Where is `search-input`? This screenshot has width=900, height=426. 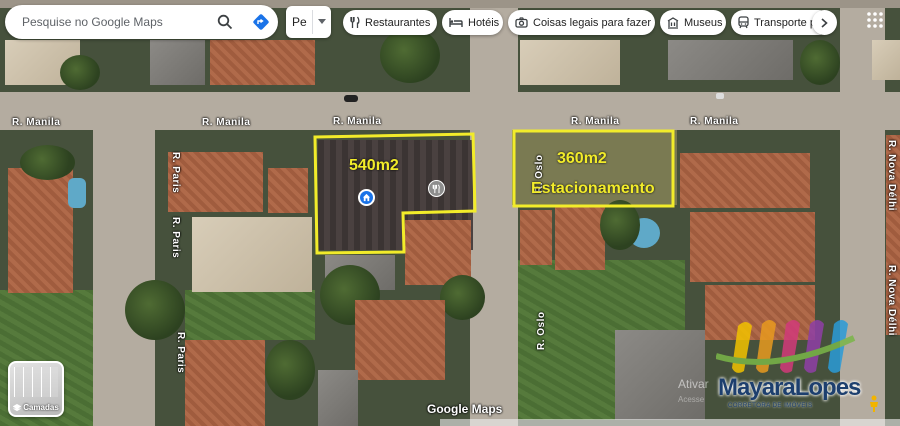
search-input is located at coordinates (112, 22).